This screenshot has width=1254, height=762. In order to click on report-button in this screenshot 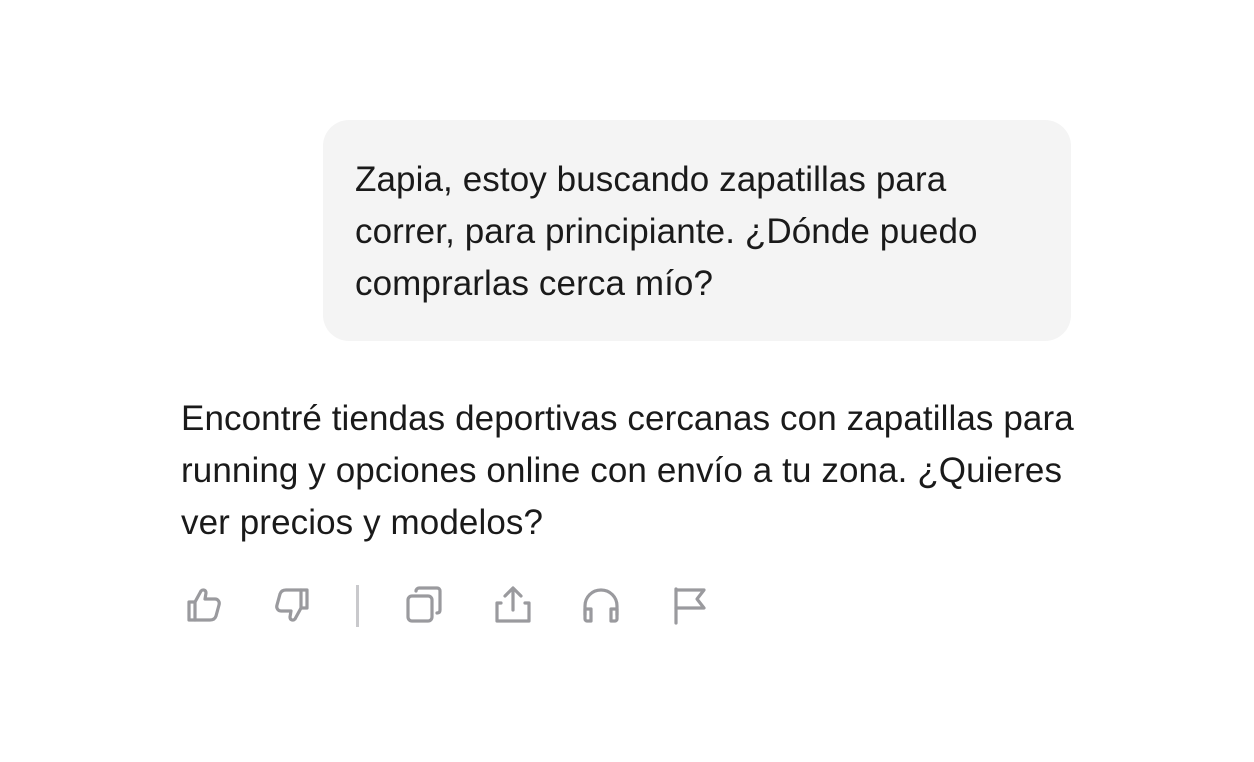, I will do `click(690, 605)`.